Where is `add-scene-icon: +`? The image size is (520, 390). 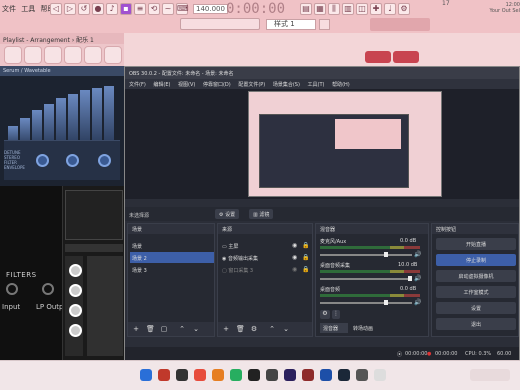 add-scene-icon: + is located at coordinates (136, 329).